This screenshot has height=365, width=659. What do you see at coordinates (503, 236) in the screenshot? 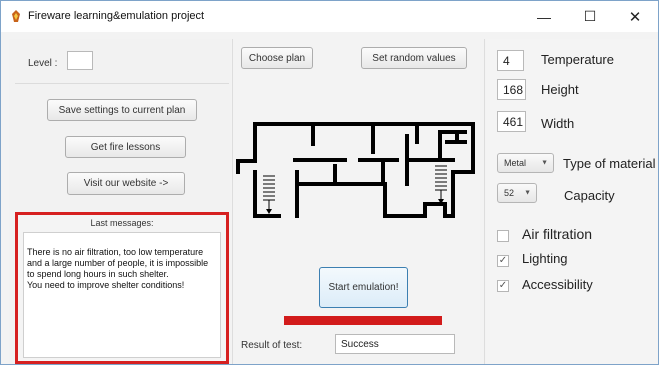
I see `air-filtration-checkbox` at bounding box center [503, 236].